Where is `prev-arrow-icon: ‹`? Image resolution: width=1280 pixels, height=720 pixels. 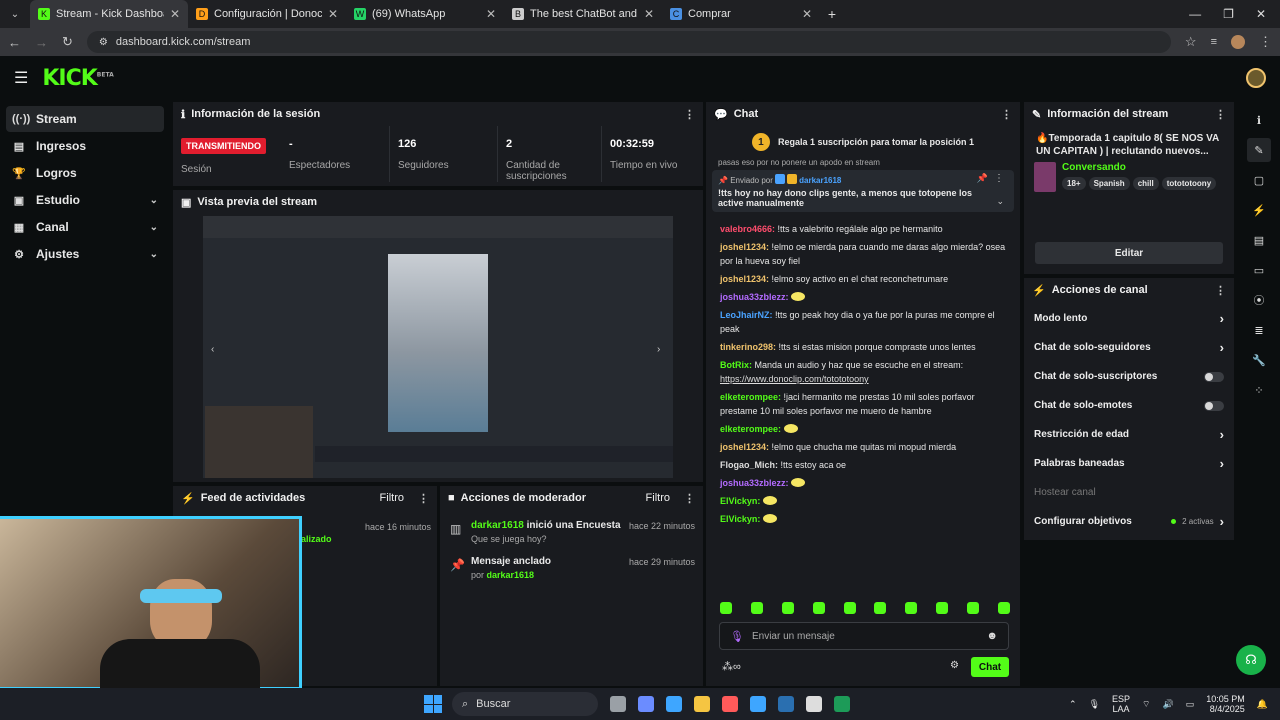
prev-arrow-icon: ‹ is located at coordinates (212, 349).